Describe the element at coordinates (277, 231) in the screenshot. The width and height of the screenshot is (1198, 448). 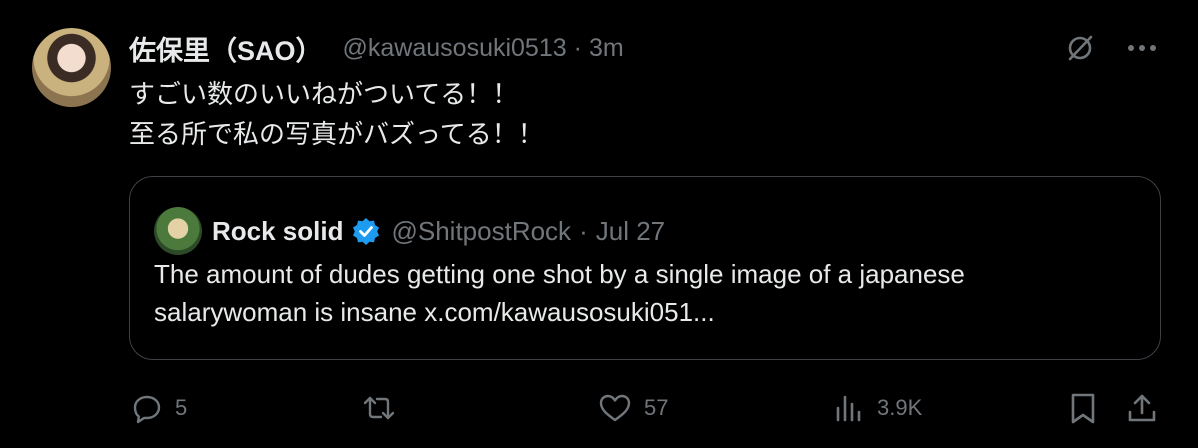
I see `quoted-author-name: Rock solid` at that location.